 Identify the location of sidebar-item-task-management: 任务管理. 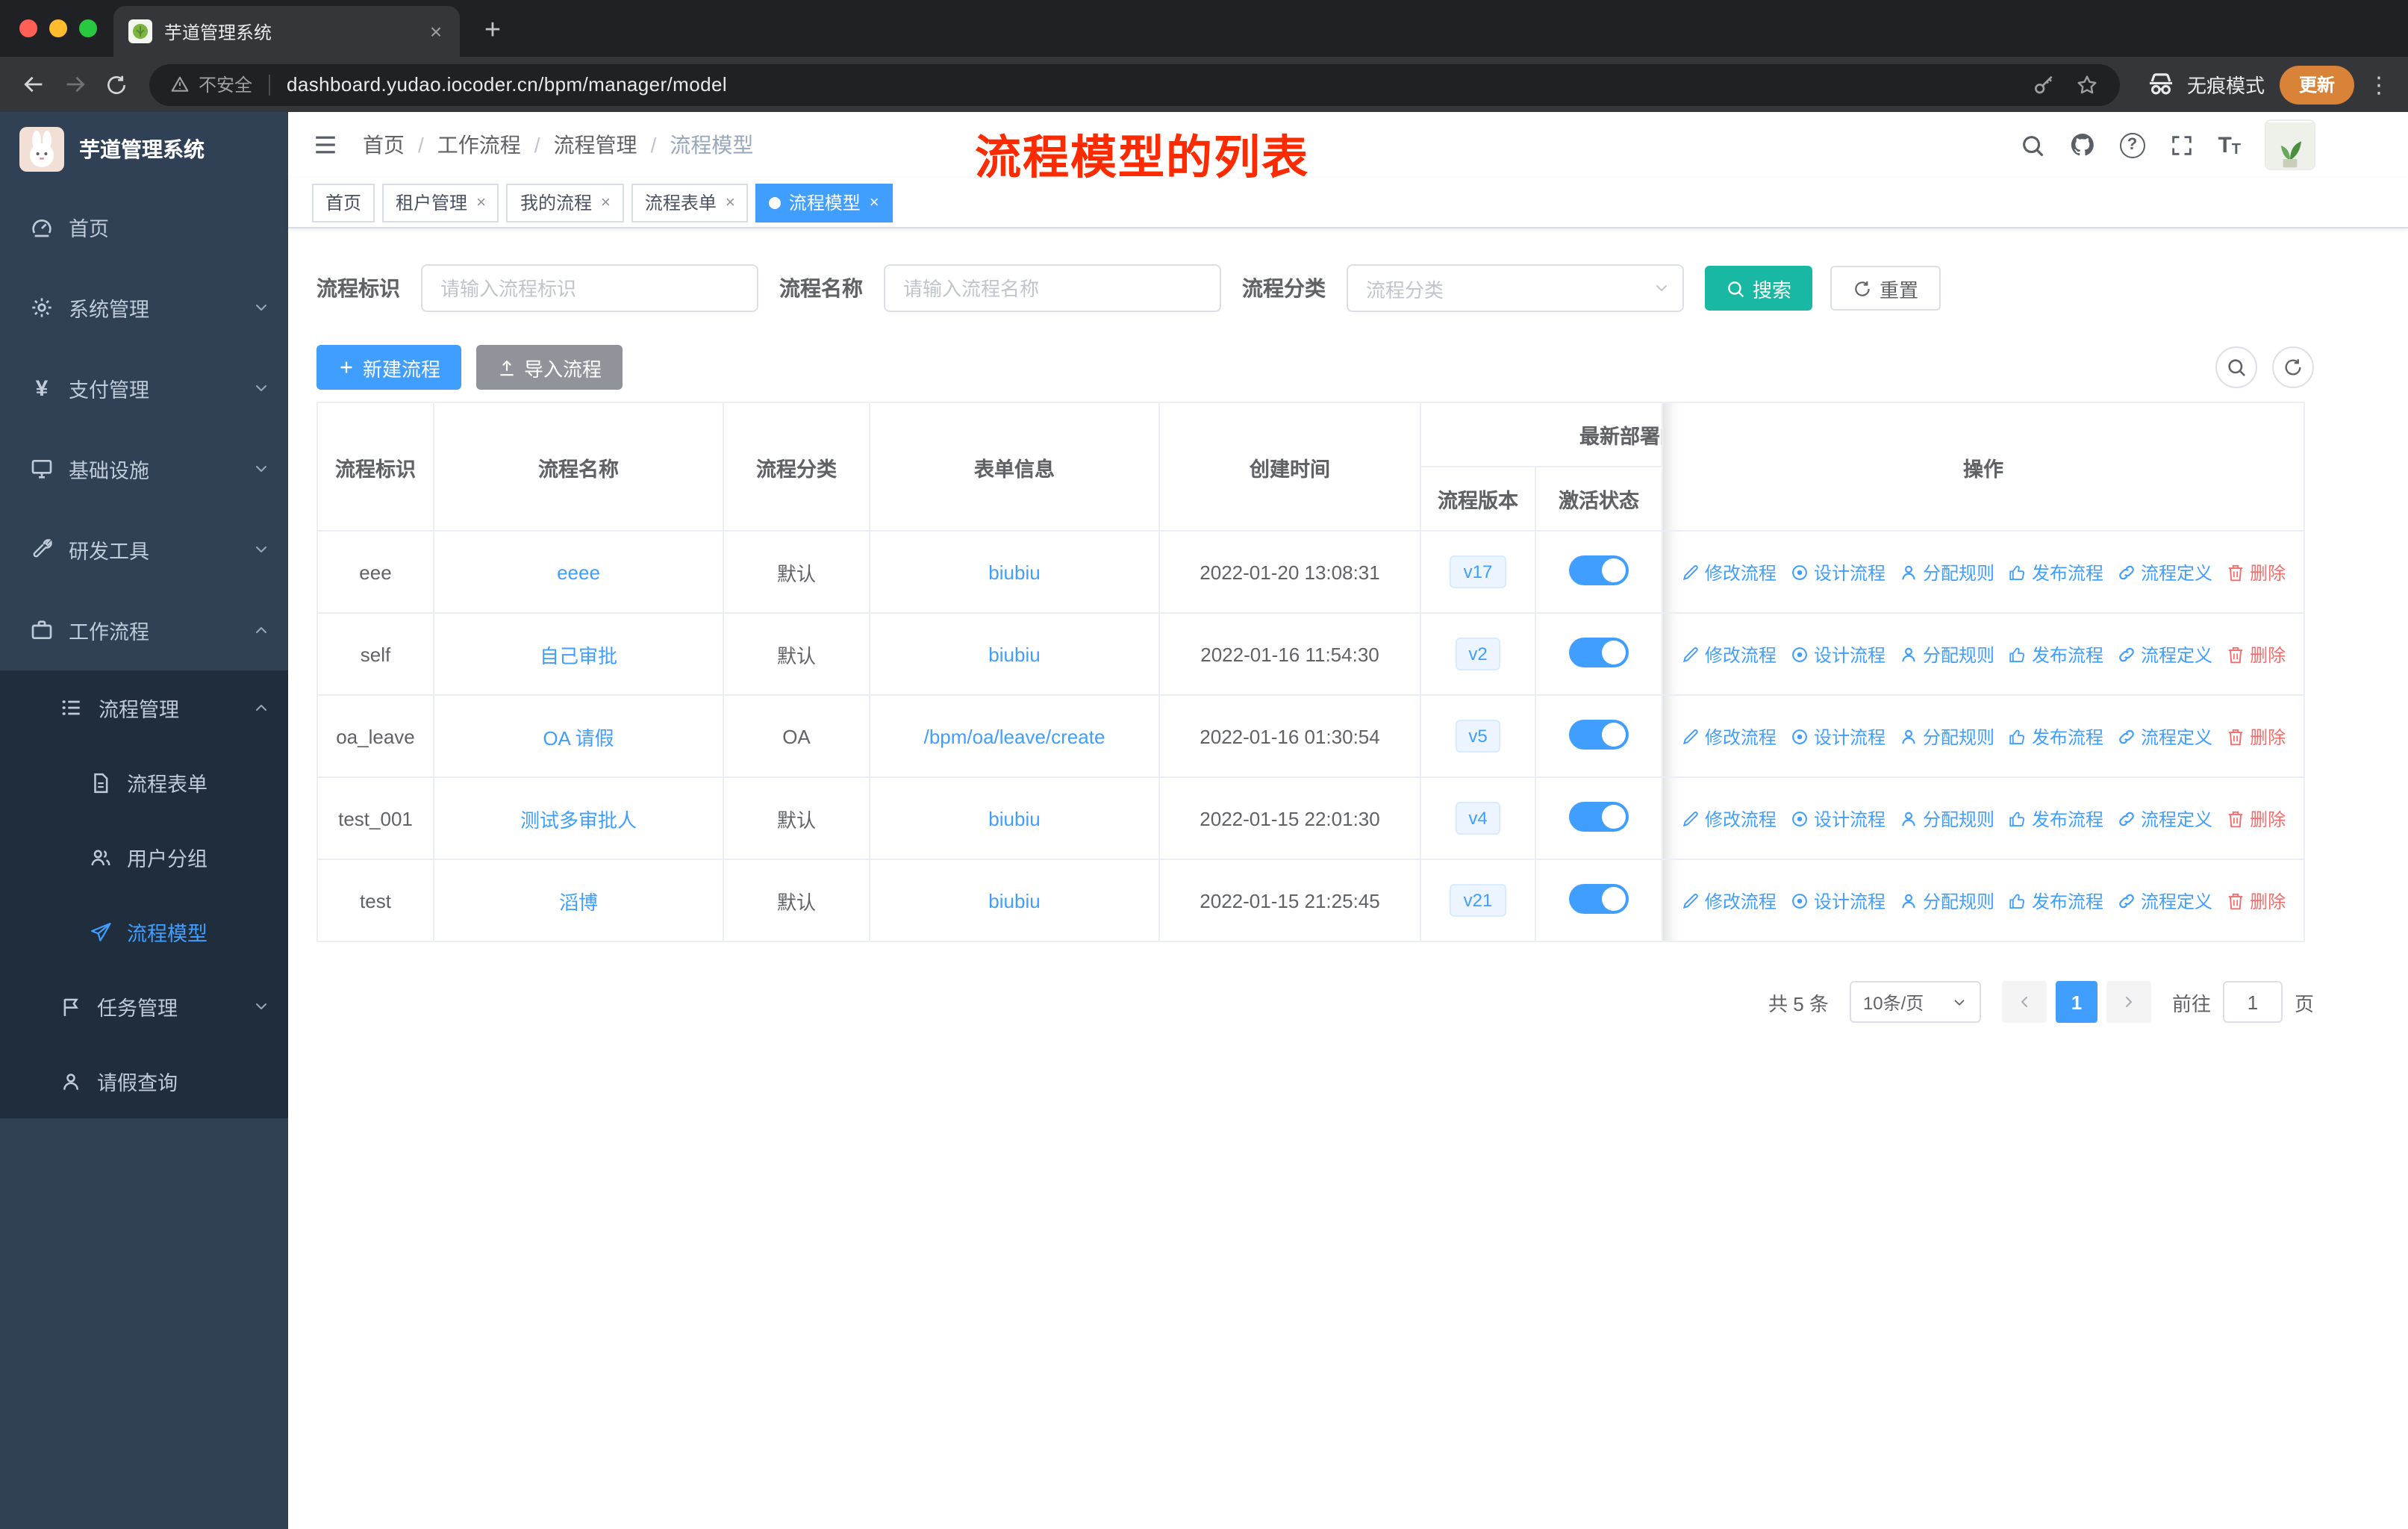
(144, 1006).